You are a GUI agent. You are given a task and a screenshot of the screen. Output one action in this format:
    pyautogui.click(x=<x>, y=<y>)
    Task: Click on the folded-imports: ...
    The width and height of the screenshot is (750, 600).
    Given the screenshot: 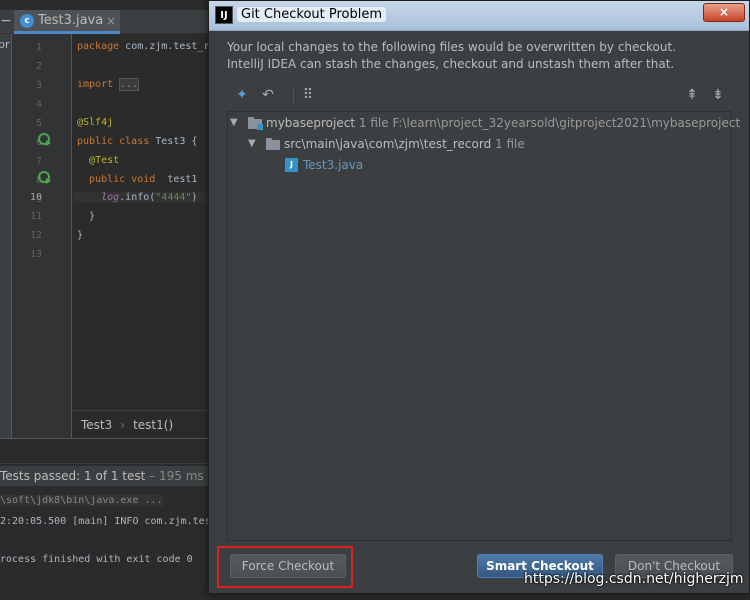 What is the action you would take?
    pyautogui.click(x=129, y=84)
    